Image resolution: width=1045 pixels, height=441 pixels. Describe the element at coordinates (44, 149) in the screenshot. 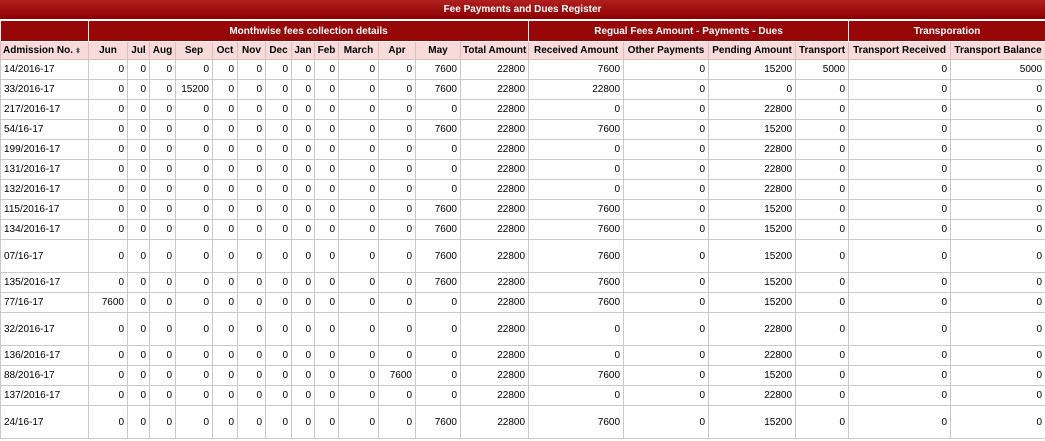

I see `cell-admission-no: 199/2016-17` at that location.